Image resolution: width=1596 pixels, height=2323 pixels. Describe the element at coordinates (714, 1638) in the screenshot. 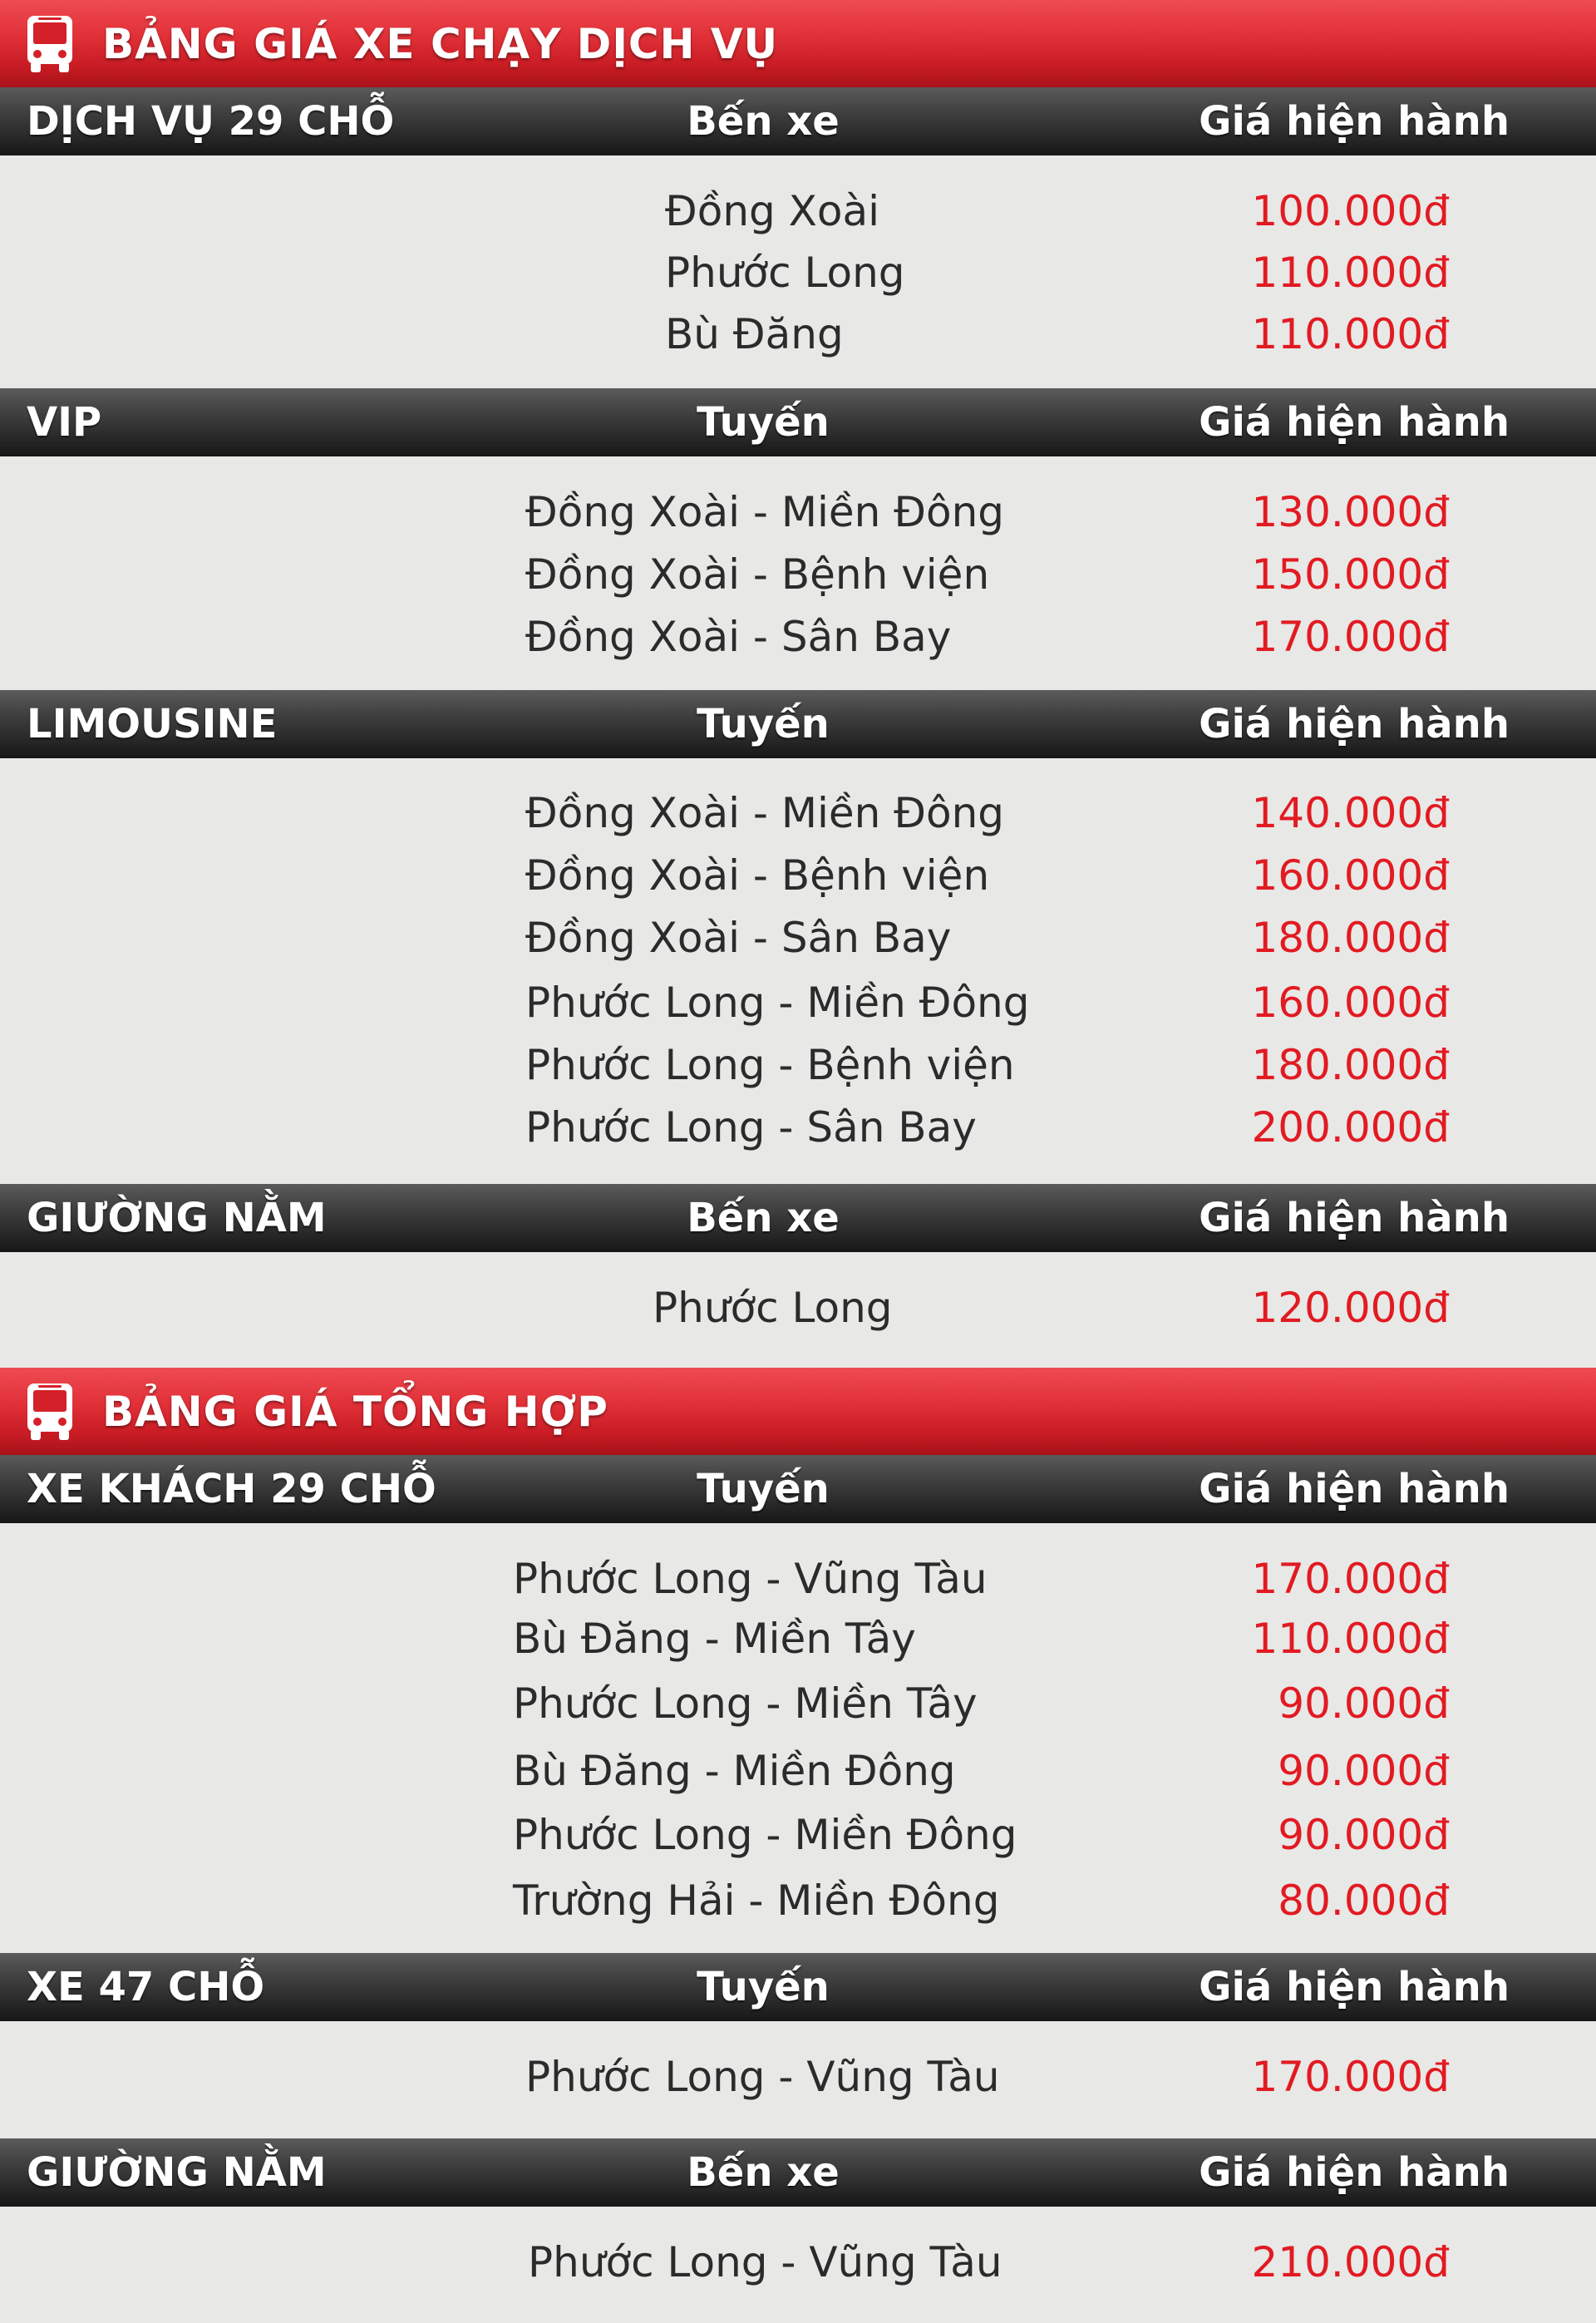

I see `route-name: Bù Đăng - Miền Tây` at that location.